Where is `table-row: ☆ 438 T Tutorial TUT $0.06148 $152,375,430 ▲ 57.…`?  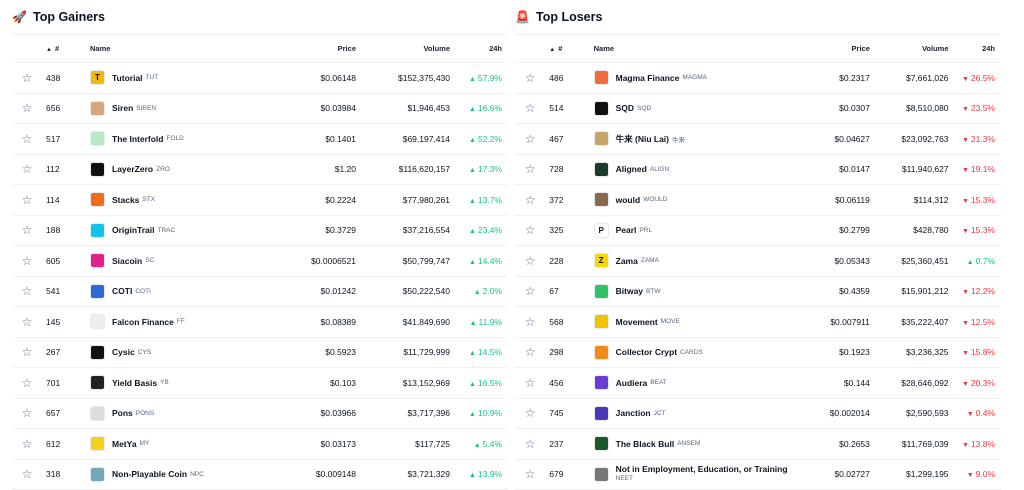 table-row: ☆ 438 T Tutorial TUT $0.06148 $152,375,430 ▲ 57.… is located at coordinates (260, 78).